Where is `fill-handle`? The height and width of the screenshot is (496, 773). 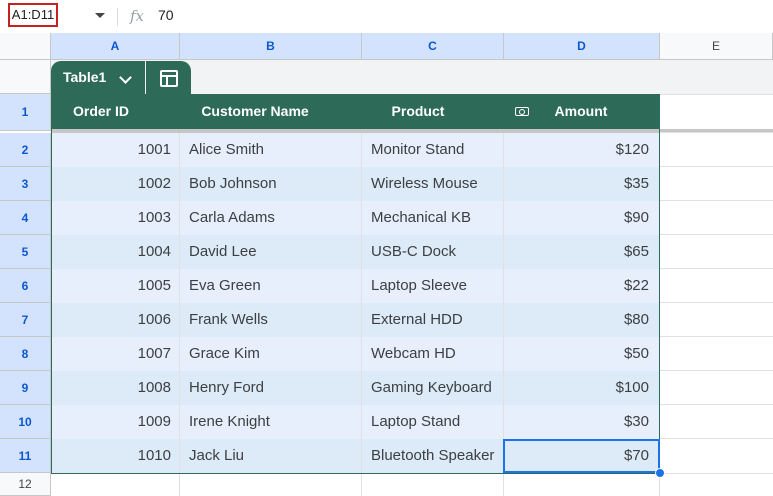 fill-handle is located at coordinates (660, 473).